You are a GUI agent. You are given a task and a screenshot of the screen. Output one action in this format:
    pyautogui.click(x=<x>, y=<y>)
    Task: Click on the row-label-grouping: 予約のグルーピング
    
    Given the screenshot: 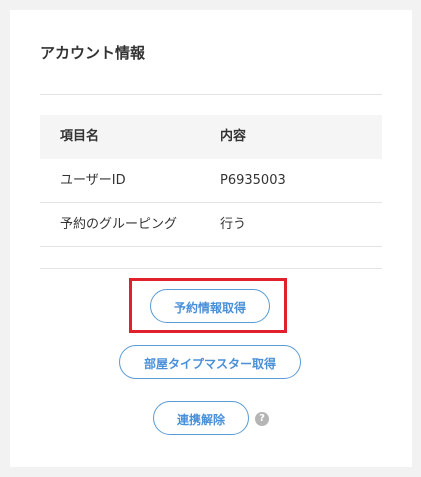 What is the action you would take?
    pyautogui.click(x=119, y=224)
    